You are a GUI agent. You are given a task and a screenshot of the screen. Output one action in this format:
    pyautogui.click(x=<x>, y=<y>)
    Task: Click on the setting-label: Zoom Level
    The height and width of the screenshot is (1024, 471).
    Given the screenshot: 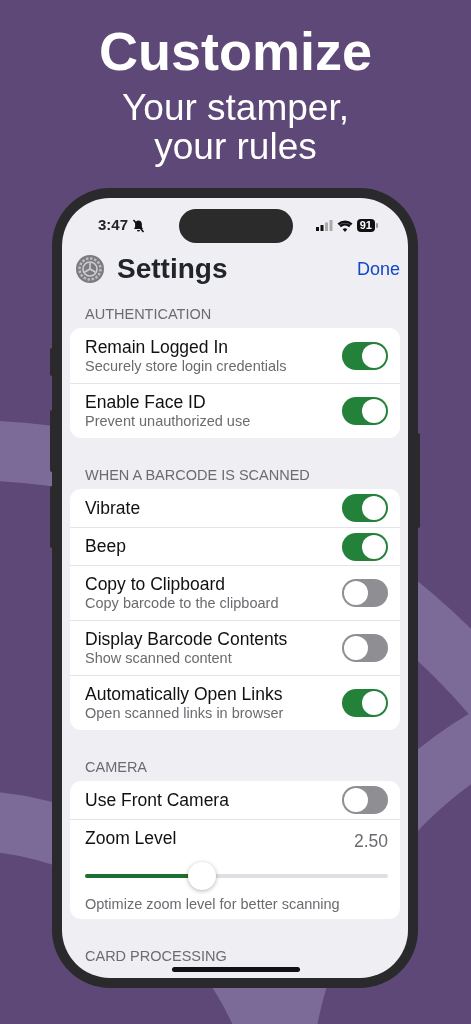 What is the action you would take?
    pyautogui.click(x=131, y=839)
    